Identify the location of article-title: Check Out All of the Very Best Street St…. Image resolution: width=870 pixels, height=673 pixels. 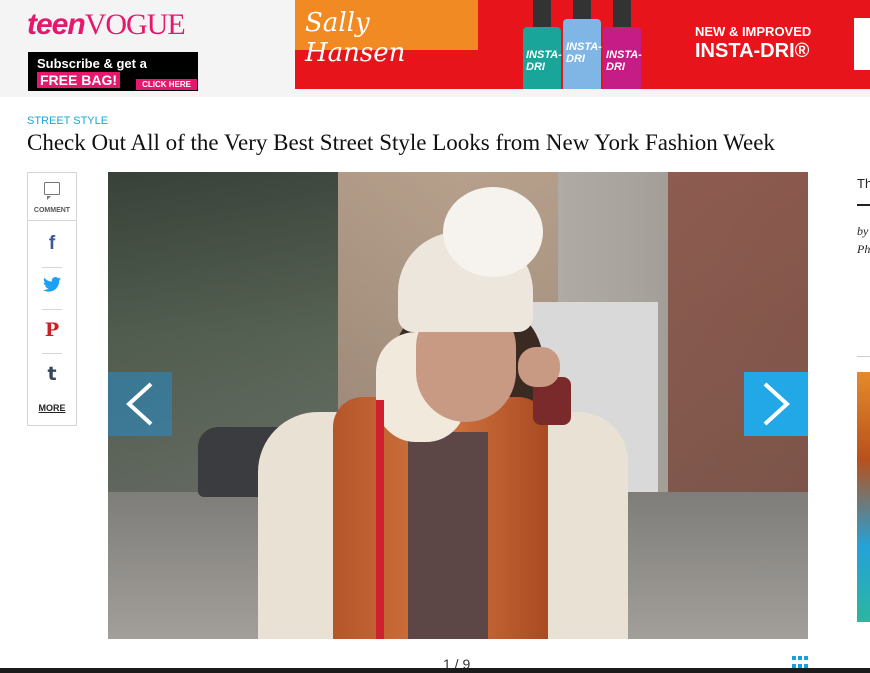
(401, 142).